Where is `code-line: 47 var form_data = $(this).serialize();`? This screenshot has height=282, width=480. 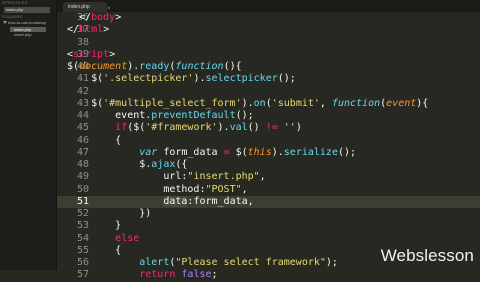
code-line: 47 var form_data = $(this).serialize(); is located at coordinates (268, 153).